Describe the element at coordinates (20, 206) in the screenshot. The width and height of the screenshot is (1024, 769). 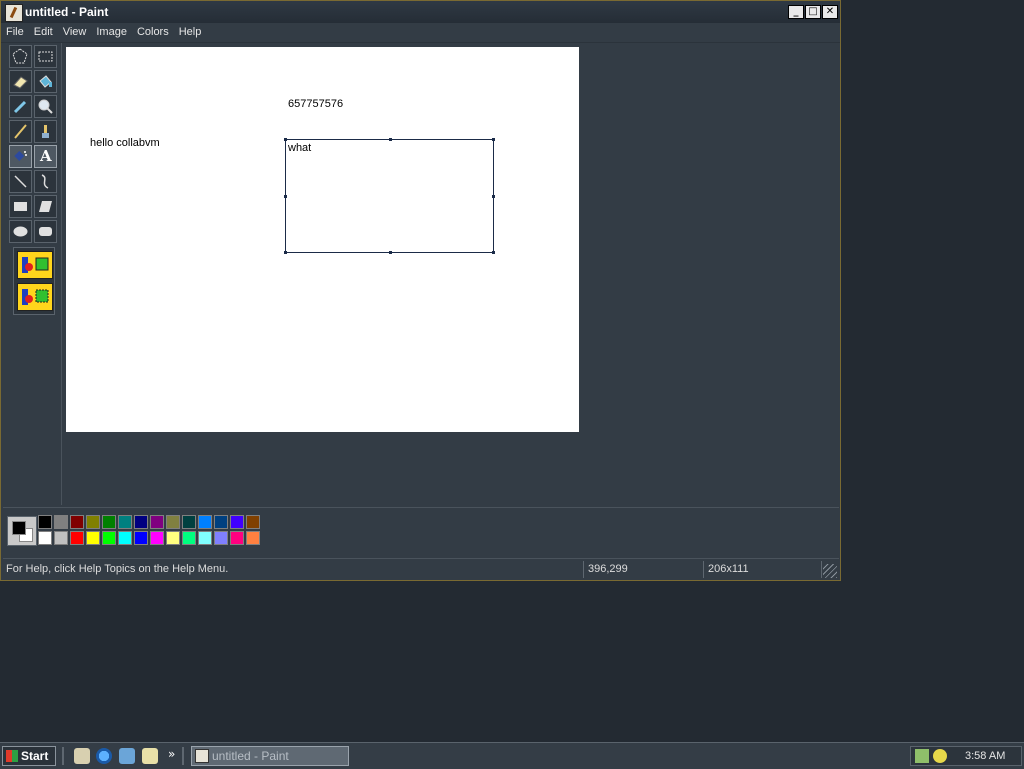
I see `tool-rectangle` at that location.